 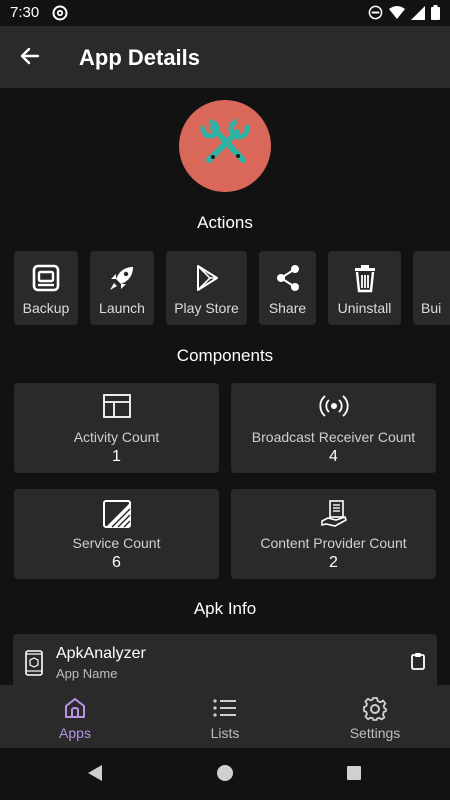 I want to click on action-label: Bui, so click(x=431, y=308).